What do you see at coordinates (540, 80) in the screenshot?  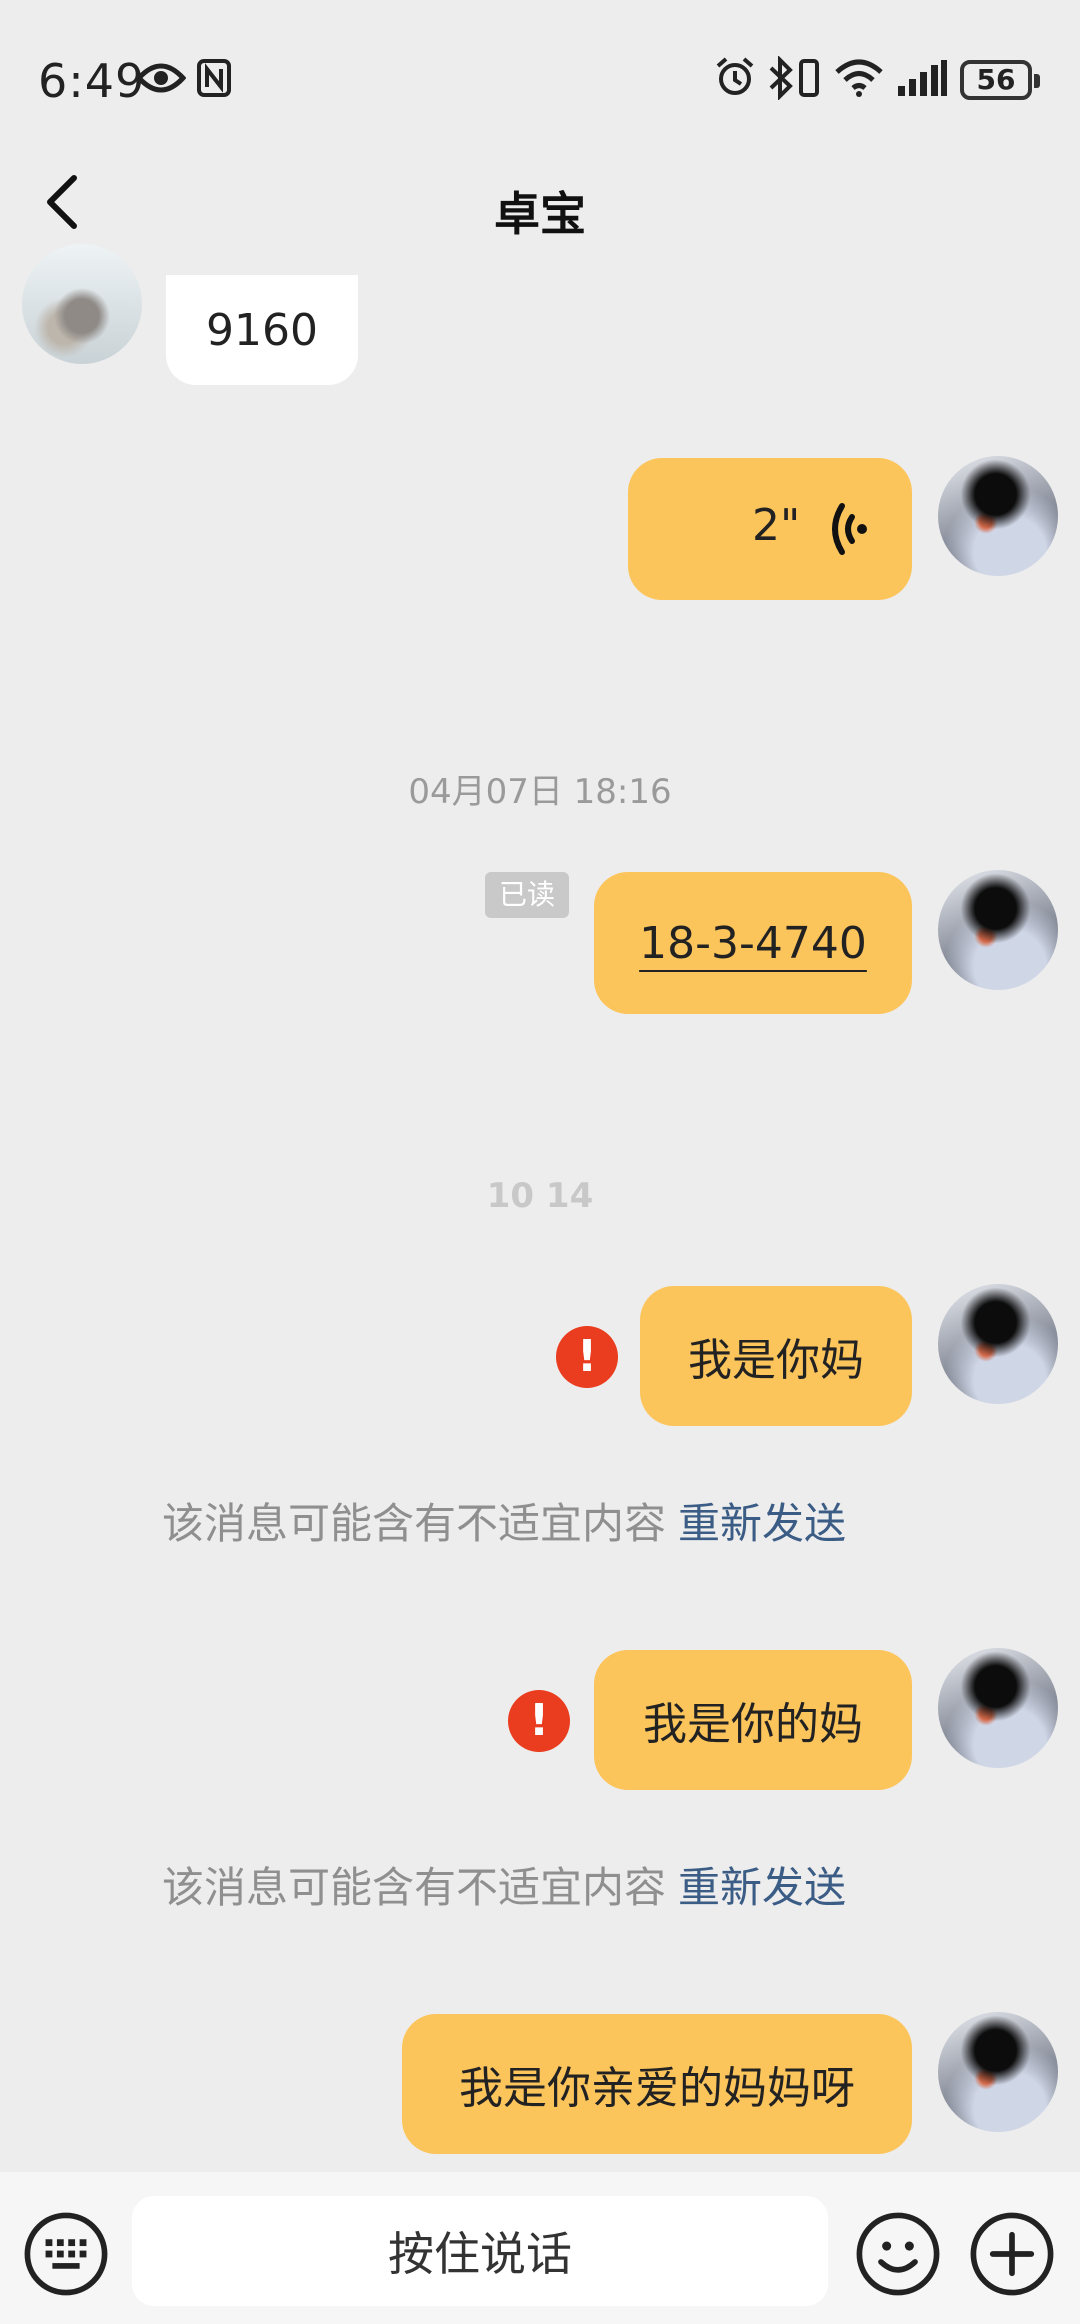 I see `status-bar: 6:49 56` at bounding box center [540, 80].